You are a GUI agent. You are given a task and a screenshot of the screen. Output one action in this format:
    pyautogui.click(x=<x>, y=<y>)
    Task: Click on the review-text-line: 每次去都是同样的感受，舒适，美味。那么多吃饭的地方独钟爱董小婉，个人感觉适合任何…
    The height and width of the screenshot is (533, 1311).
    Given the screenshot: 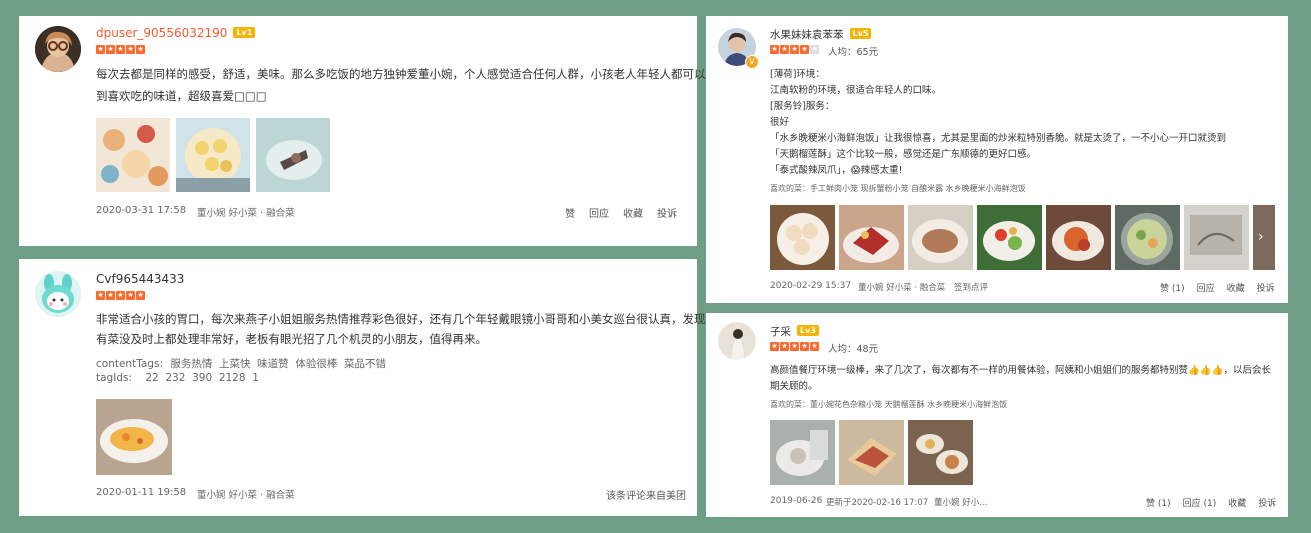 What is the action you would take?
    pyautogui.click(x=406, y=74)
    